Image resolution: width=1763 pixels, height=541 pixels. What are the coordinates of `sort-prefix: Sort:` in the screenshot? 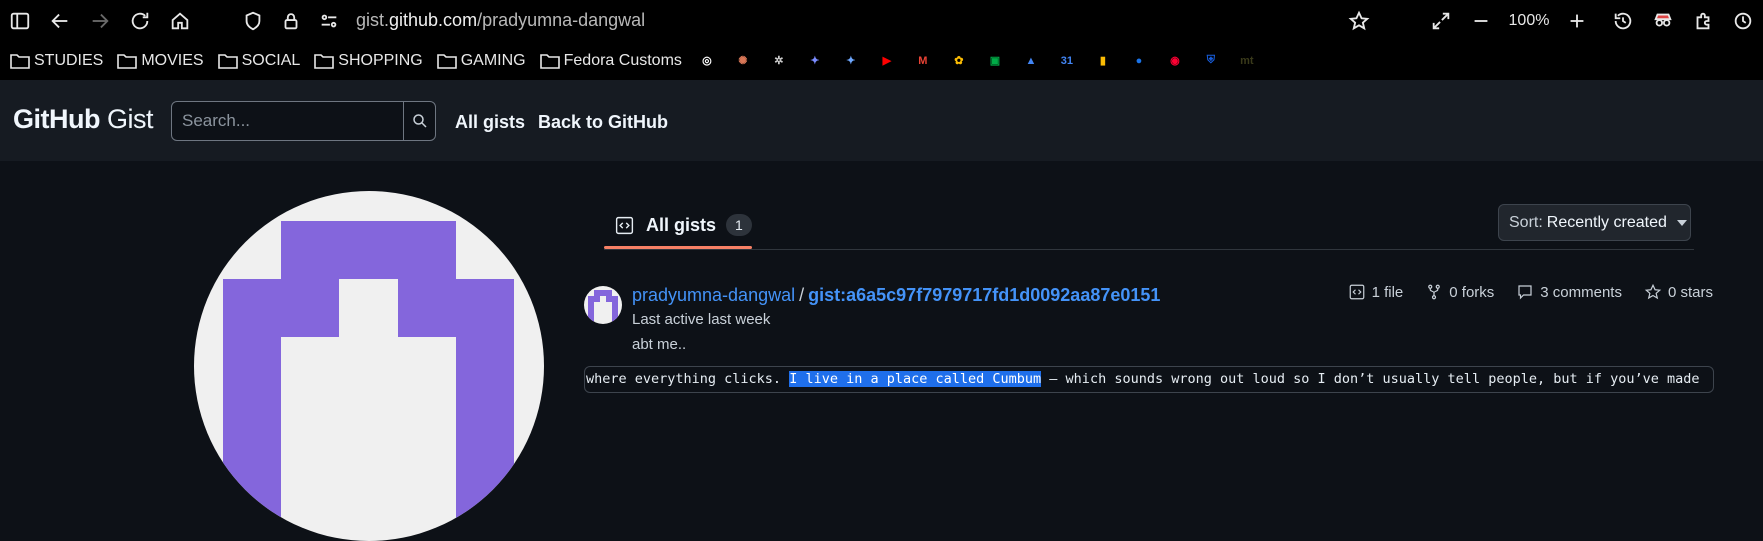 It's located at (1526, 222).